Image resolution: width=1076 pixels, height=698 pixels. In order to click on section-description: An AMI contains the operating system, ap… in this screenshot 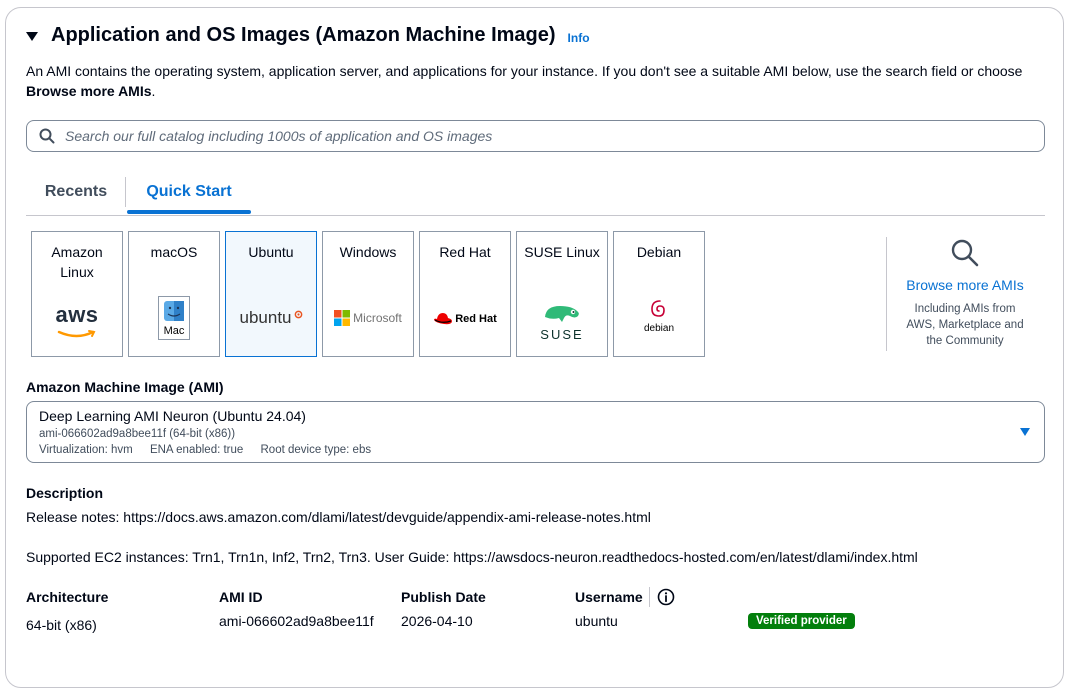, I will do `click(541, 81)`.